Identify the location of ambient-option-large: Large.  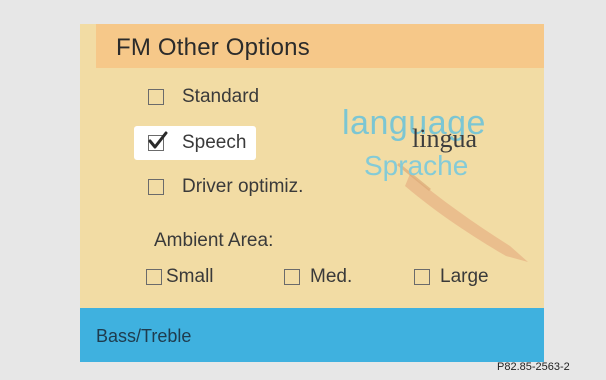
(451, 277).